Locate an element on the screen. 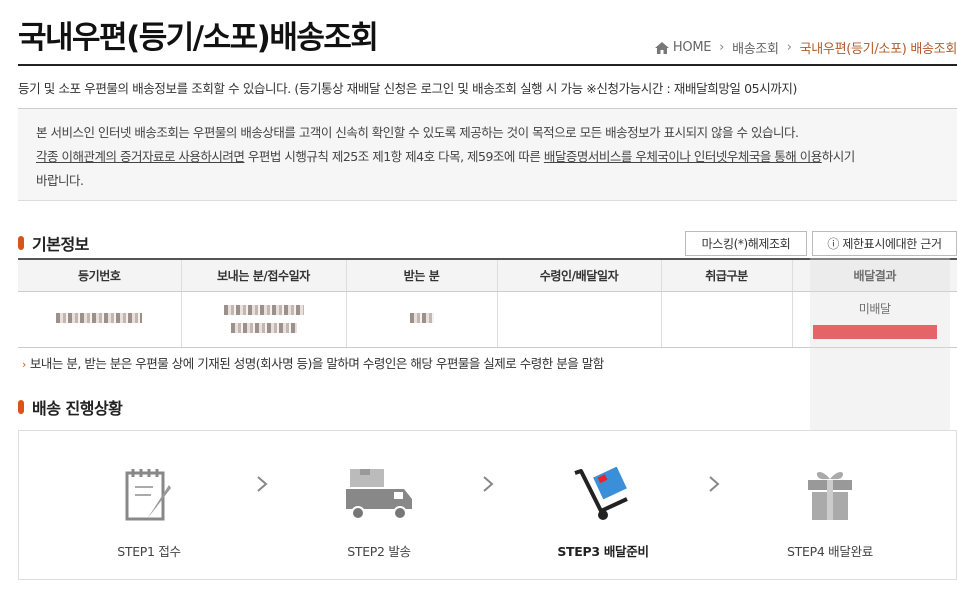 Image resolution: width=957 pixels, height=590 pixels. col-header-tracking-no: 등기번호 is located at coordinates (99, 275).